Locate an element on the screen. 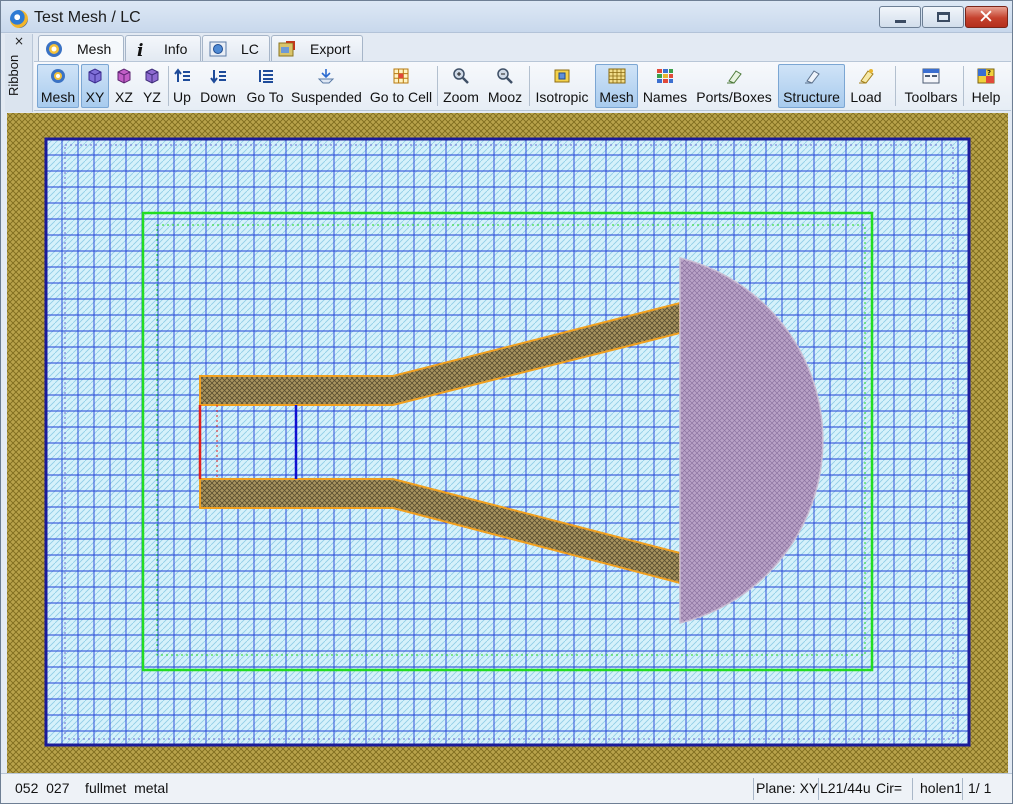 This screenshot has width=1013, height=804. structure-button: Structure is located at coordinates (811, 86).